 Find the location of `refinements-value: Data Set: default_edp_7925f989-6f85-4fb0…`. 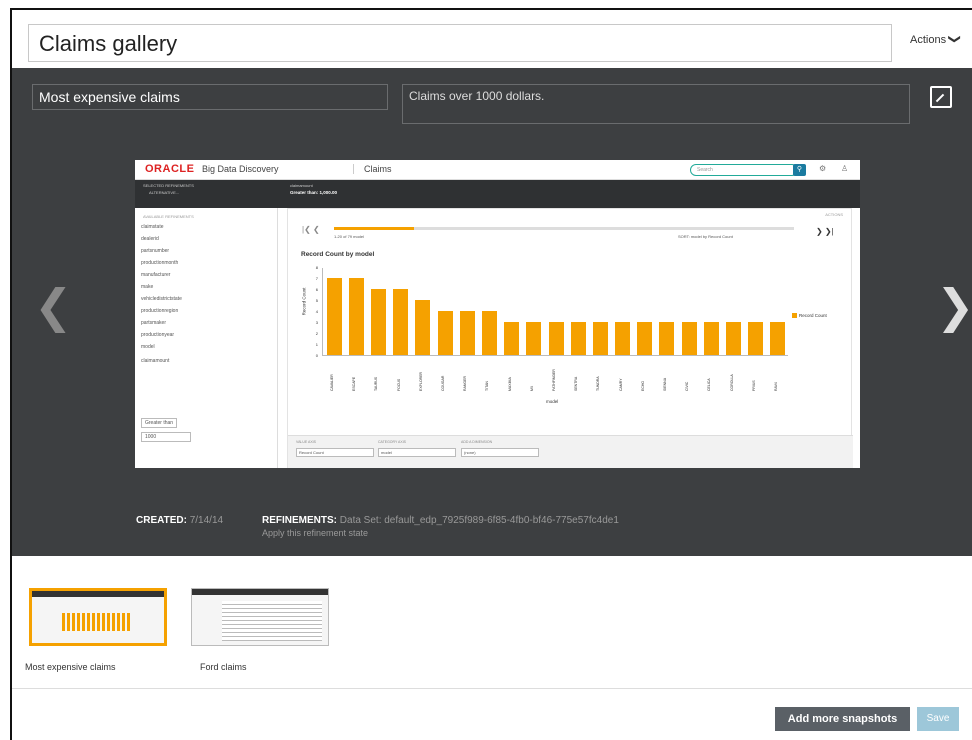

refinements-value: Data Set: default_edp_7925f989-6f85-4fb0… is located at coordinates (479, 520).